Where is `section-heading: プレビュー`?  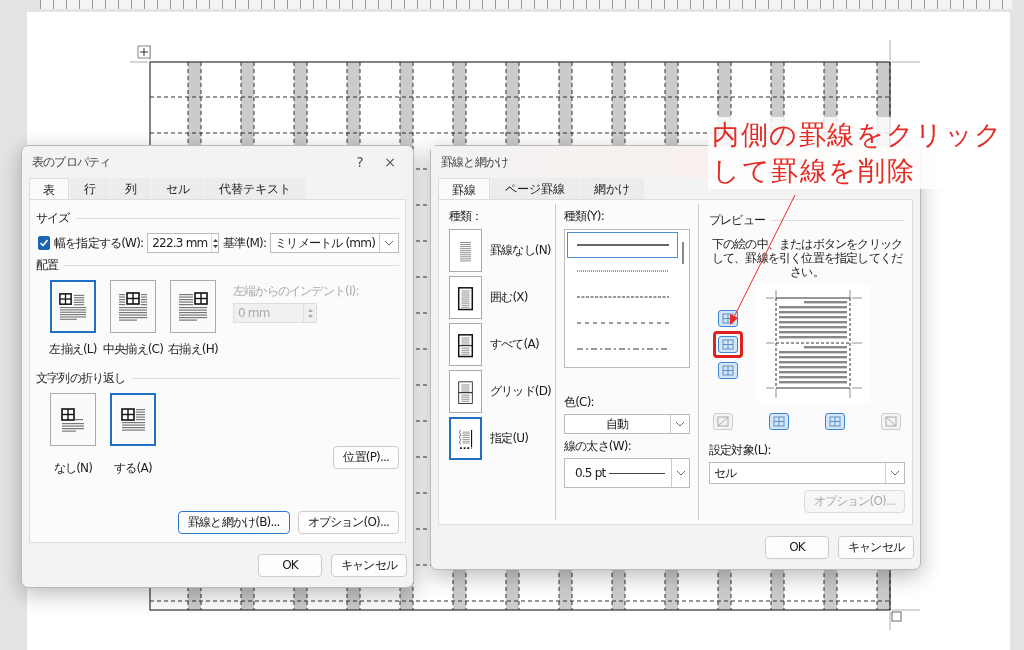
section-heading: プレビュー is located at coordinates (737, 220).